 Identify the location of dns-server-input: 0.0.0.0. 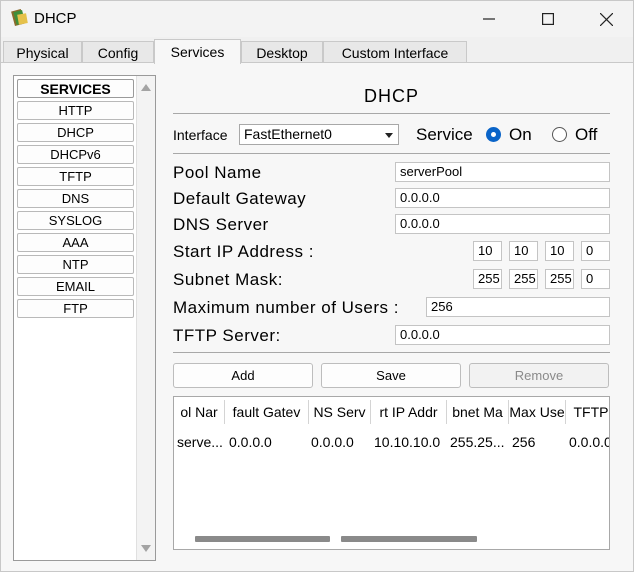
(502, 224).